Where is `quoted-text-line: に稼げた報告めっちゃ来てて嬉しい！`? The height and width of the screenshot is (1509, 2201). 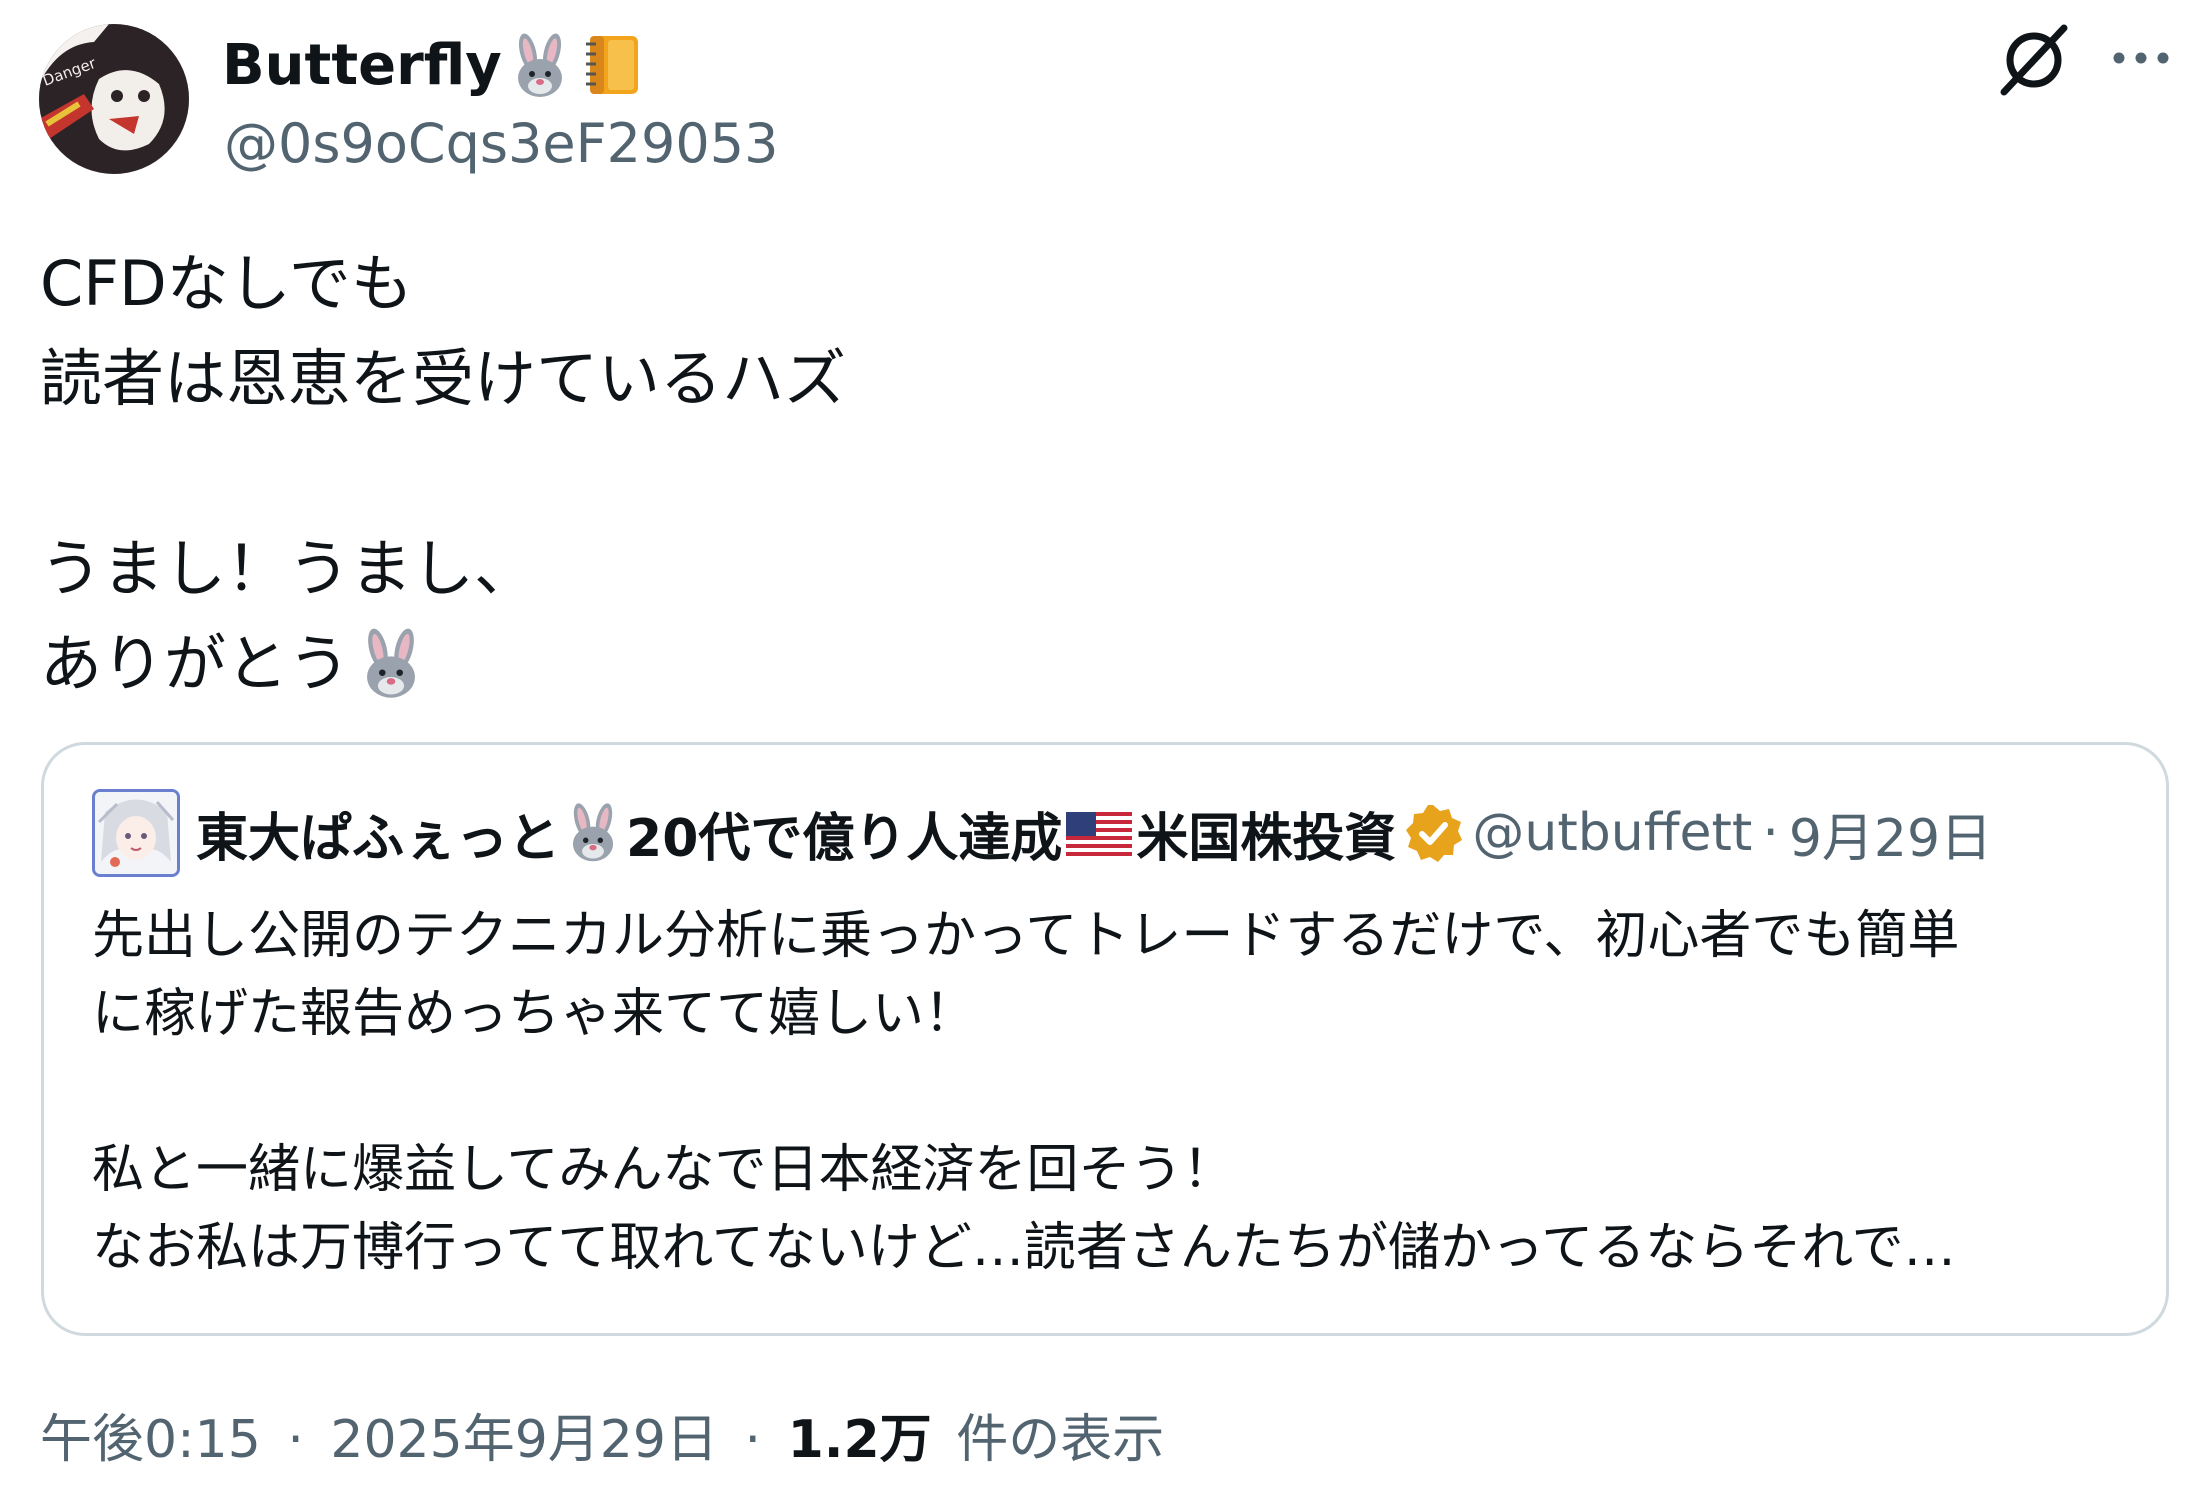 quoted-text-line: に稼げた報告めっちゃ来てて嬉しい！ is located at coordinates (534, 1014).